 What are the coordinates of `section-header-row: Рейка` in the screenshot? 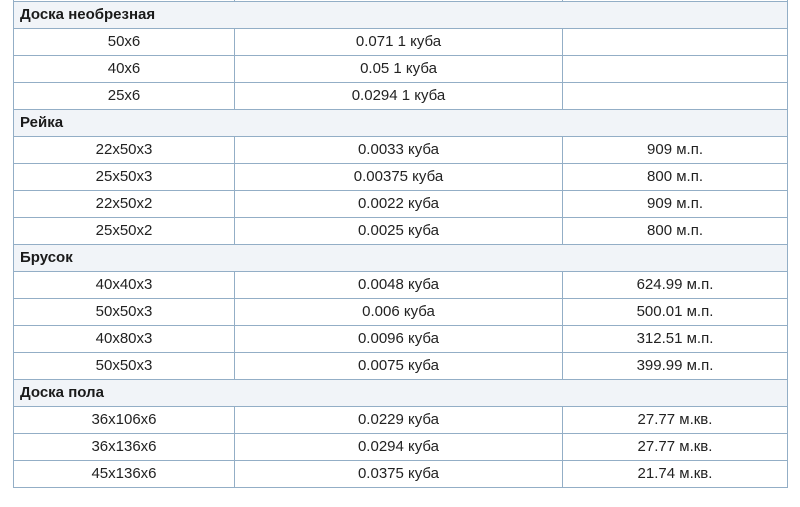 It's located at (400, 123).